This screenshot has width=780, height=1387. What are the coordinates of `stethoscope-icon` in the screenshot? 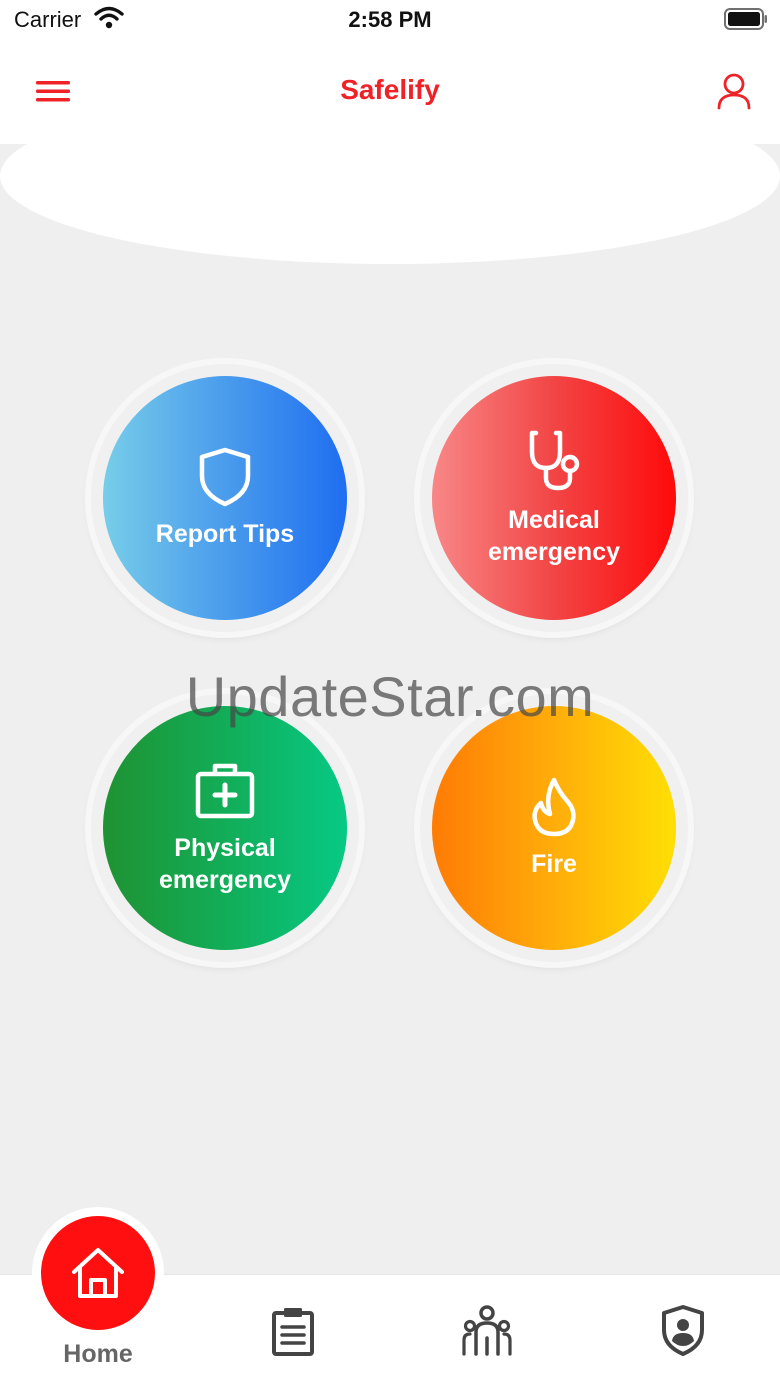 It's located at (554, 460).